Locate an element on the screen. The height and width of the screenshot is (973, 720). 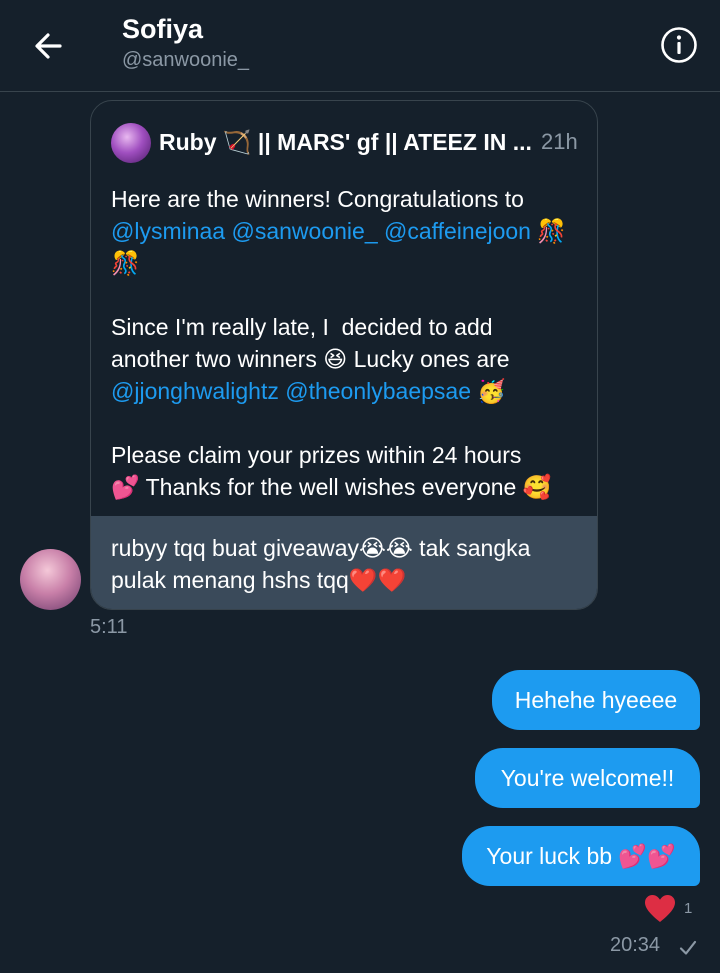
sent-message-bubble: Your luck bb 💕💕 is located at coordinates (581, 856).